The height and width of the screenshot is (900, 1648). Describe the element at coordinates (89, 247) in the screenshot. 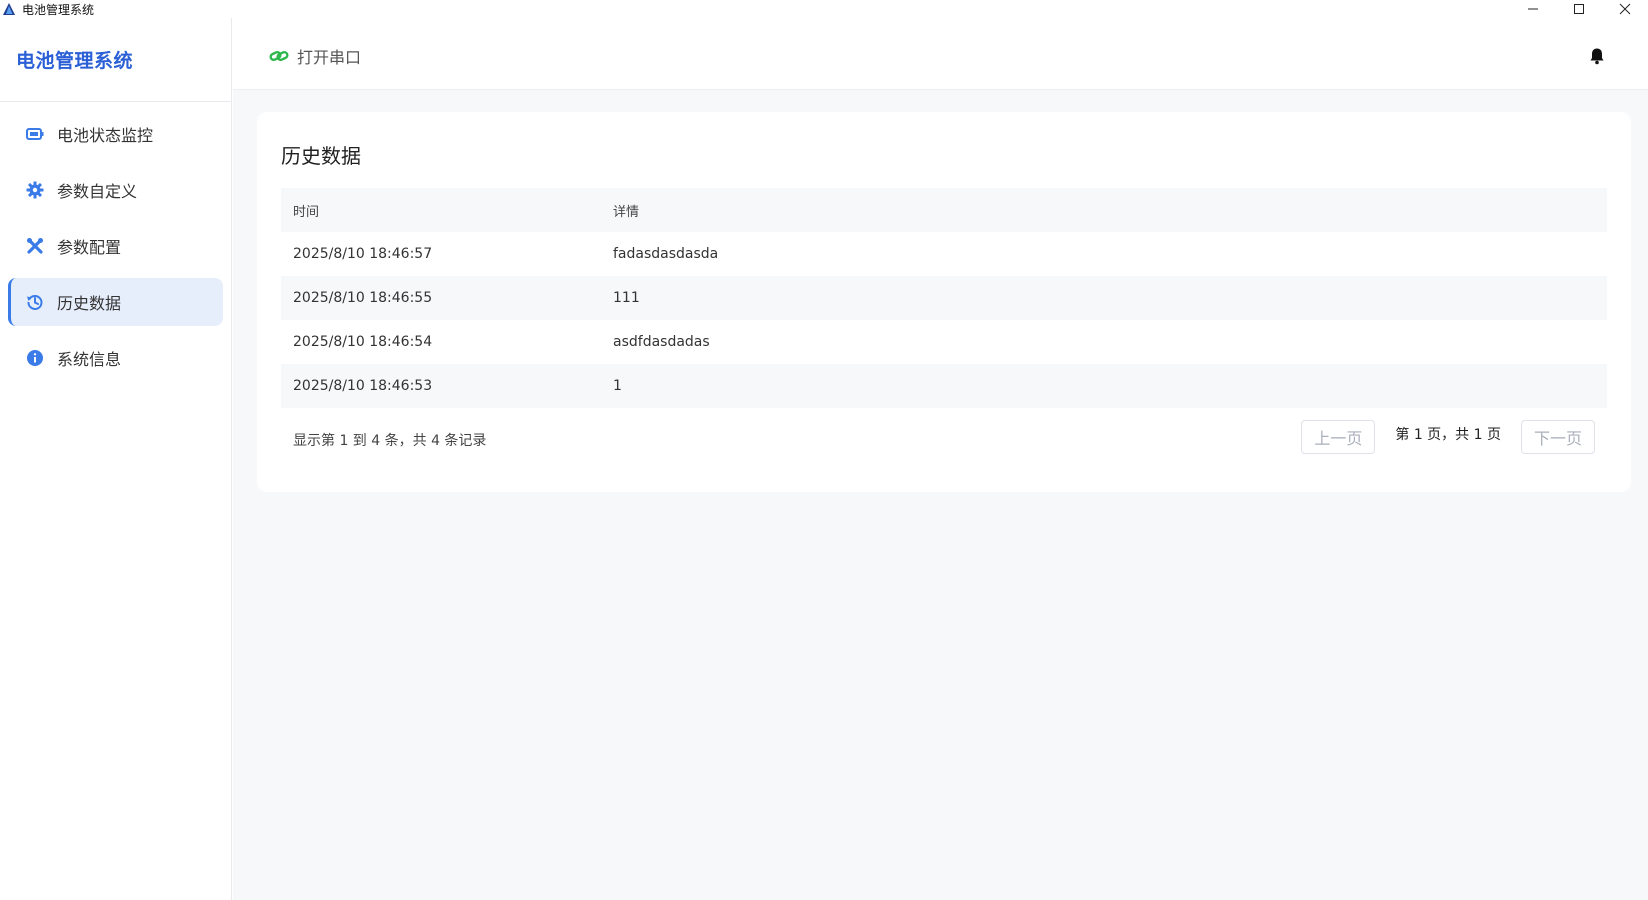

I see `sidebar-item-label: 参数配置` at that location.